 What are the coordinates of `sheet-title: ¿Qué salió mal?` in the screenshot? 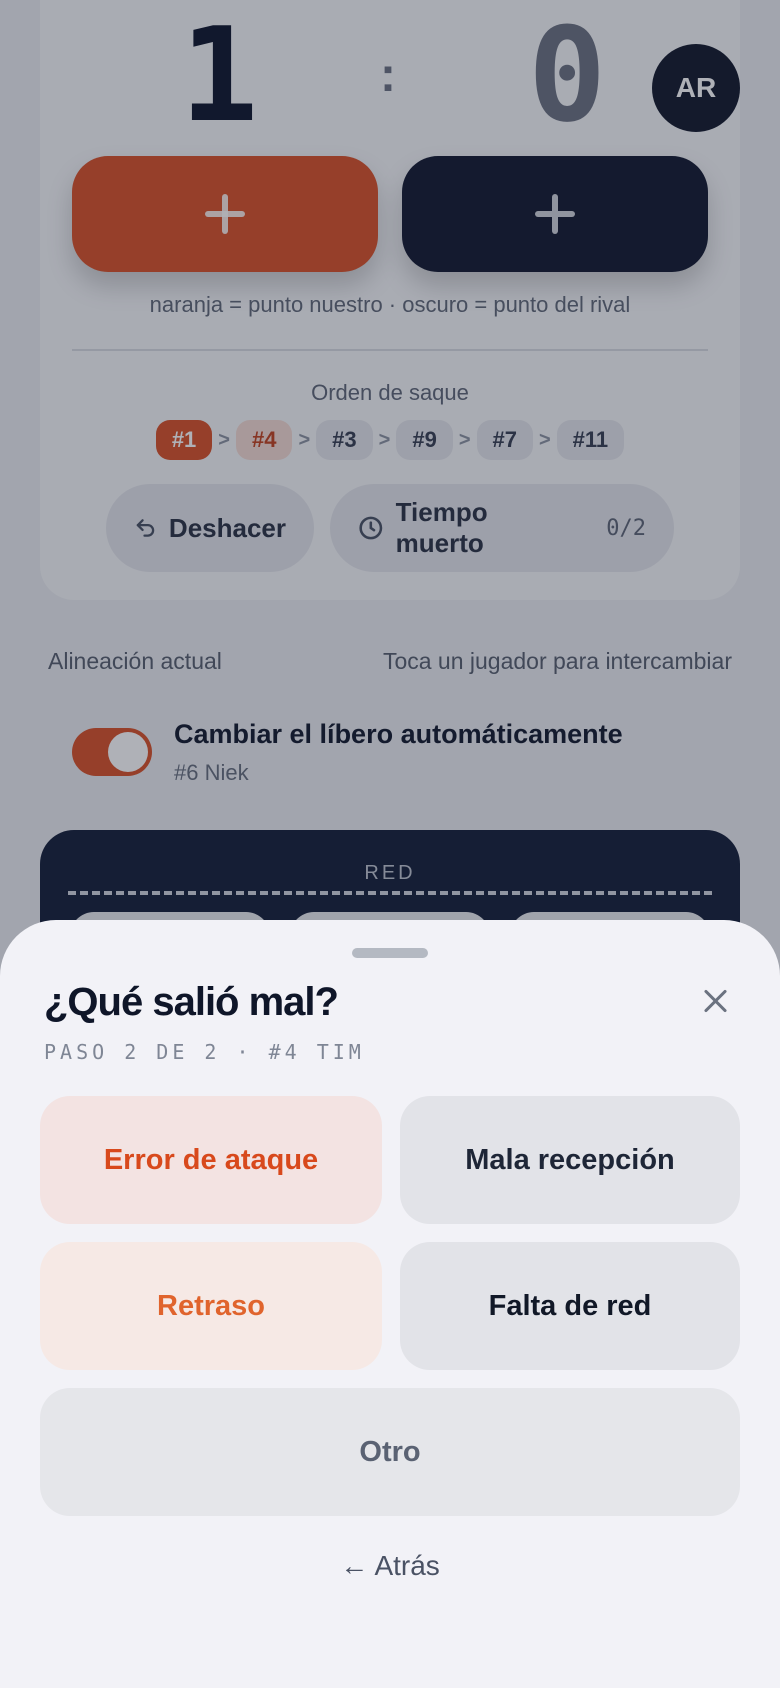 It's located at (191, 1002).